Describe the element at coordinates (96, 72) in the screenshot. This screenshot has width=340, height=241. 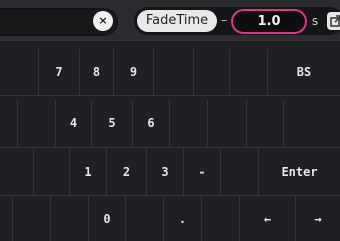
I see `key-8: 8` at that location.